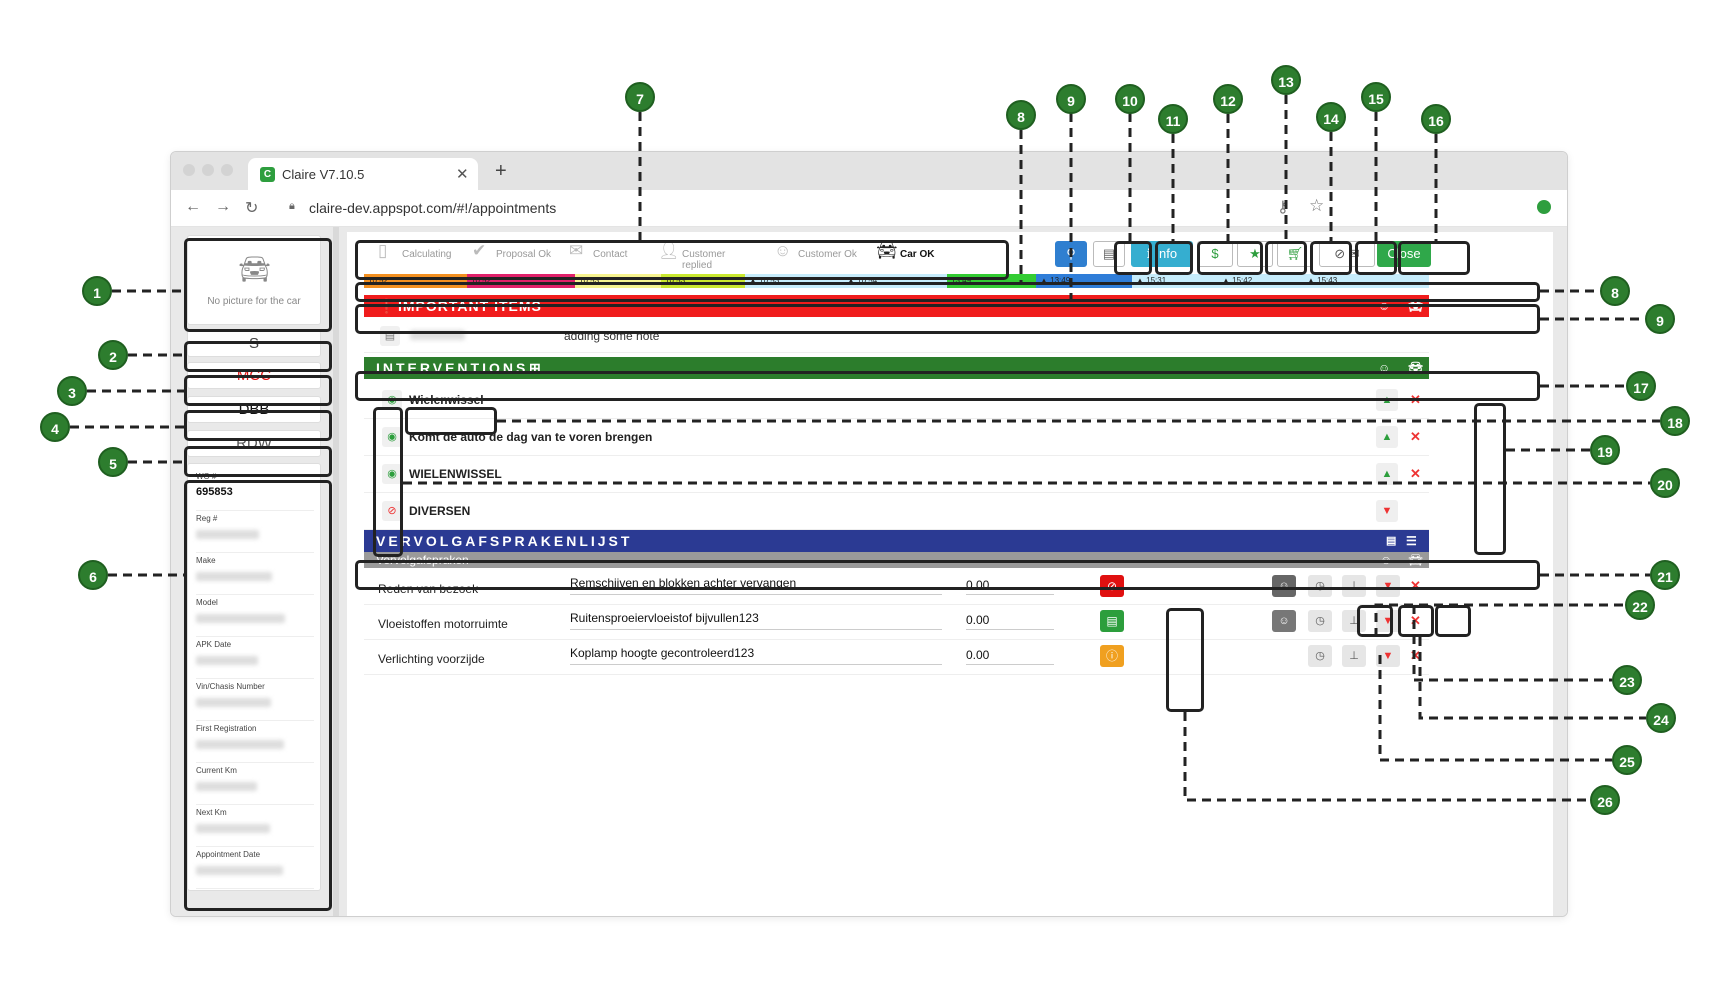  I want to click on callout-9: 9, so click(1071, 99).